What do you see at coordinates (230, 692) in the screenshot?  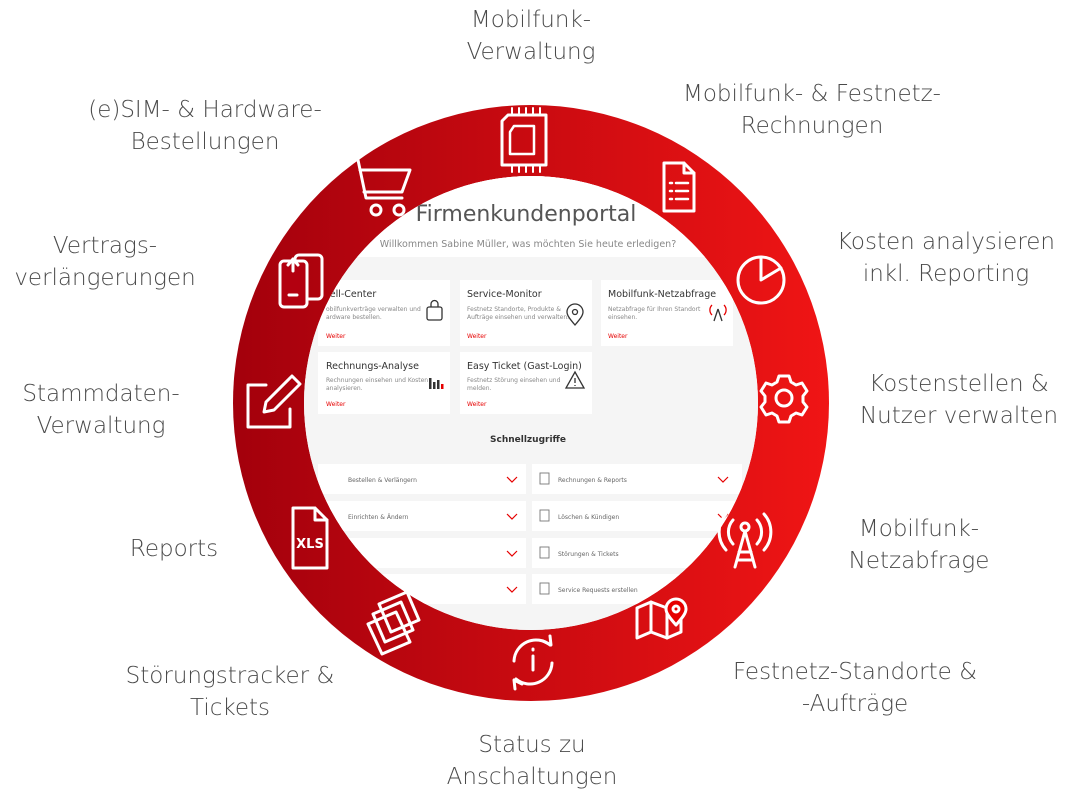 I see `label-stoerung: Störungstracker & Tickets` at bounding box center [230, 692].